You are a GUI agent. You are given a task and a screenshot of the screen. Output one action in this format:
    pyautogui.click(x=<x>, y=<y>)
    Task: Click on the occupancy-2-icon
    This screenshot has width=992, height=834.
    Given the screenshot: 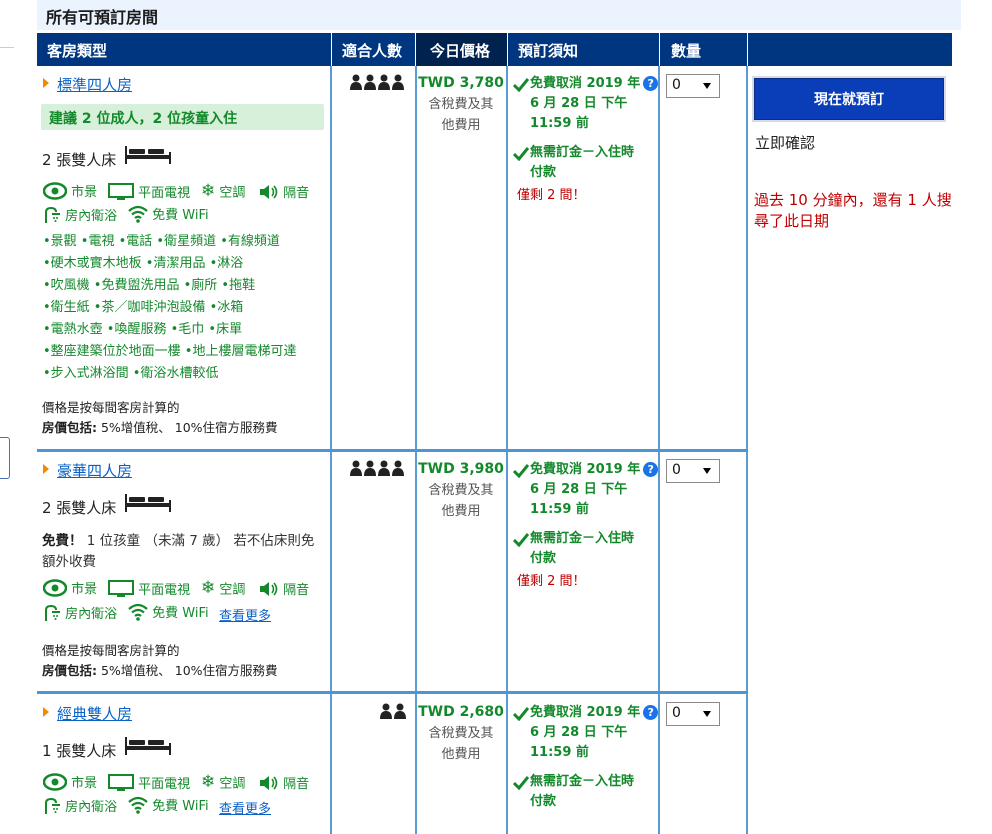 What is the action you would take?
    pyautogui.click(x=393, y=711)
    